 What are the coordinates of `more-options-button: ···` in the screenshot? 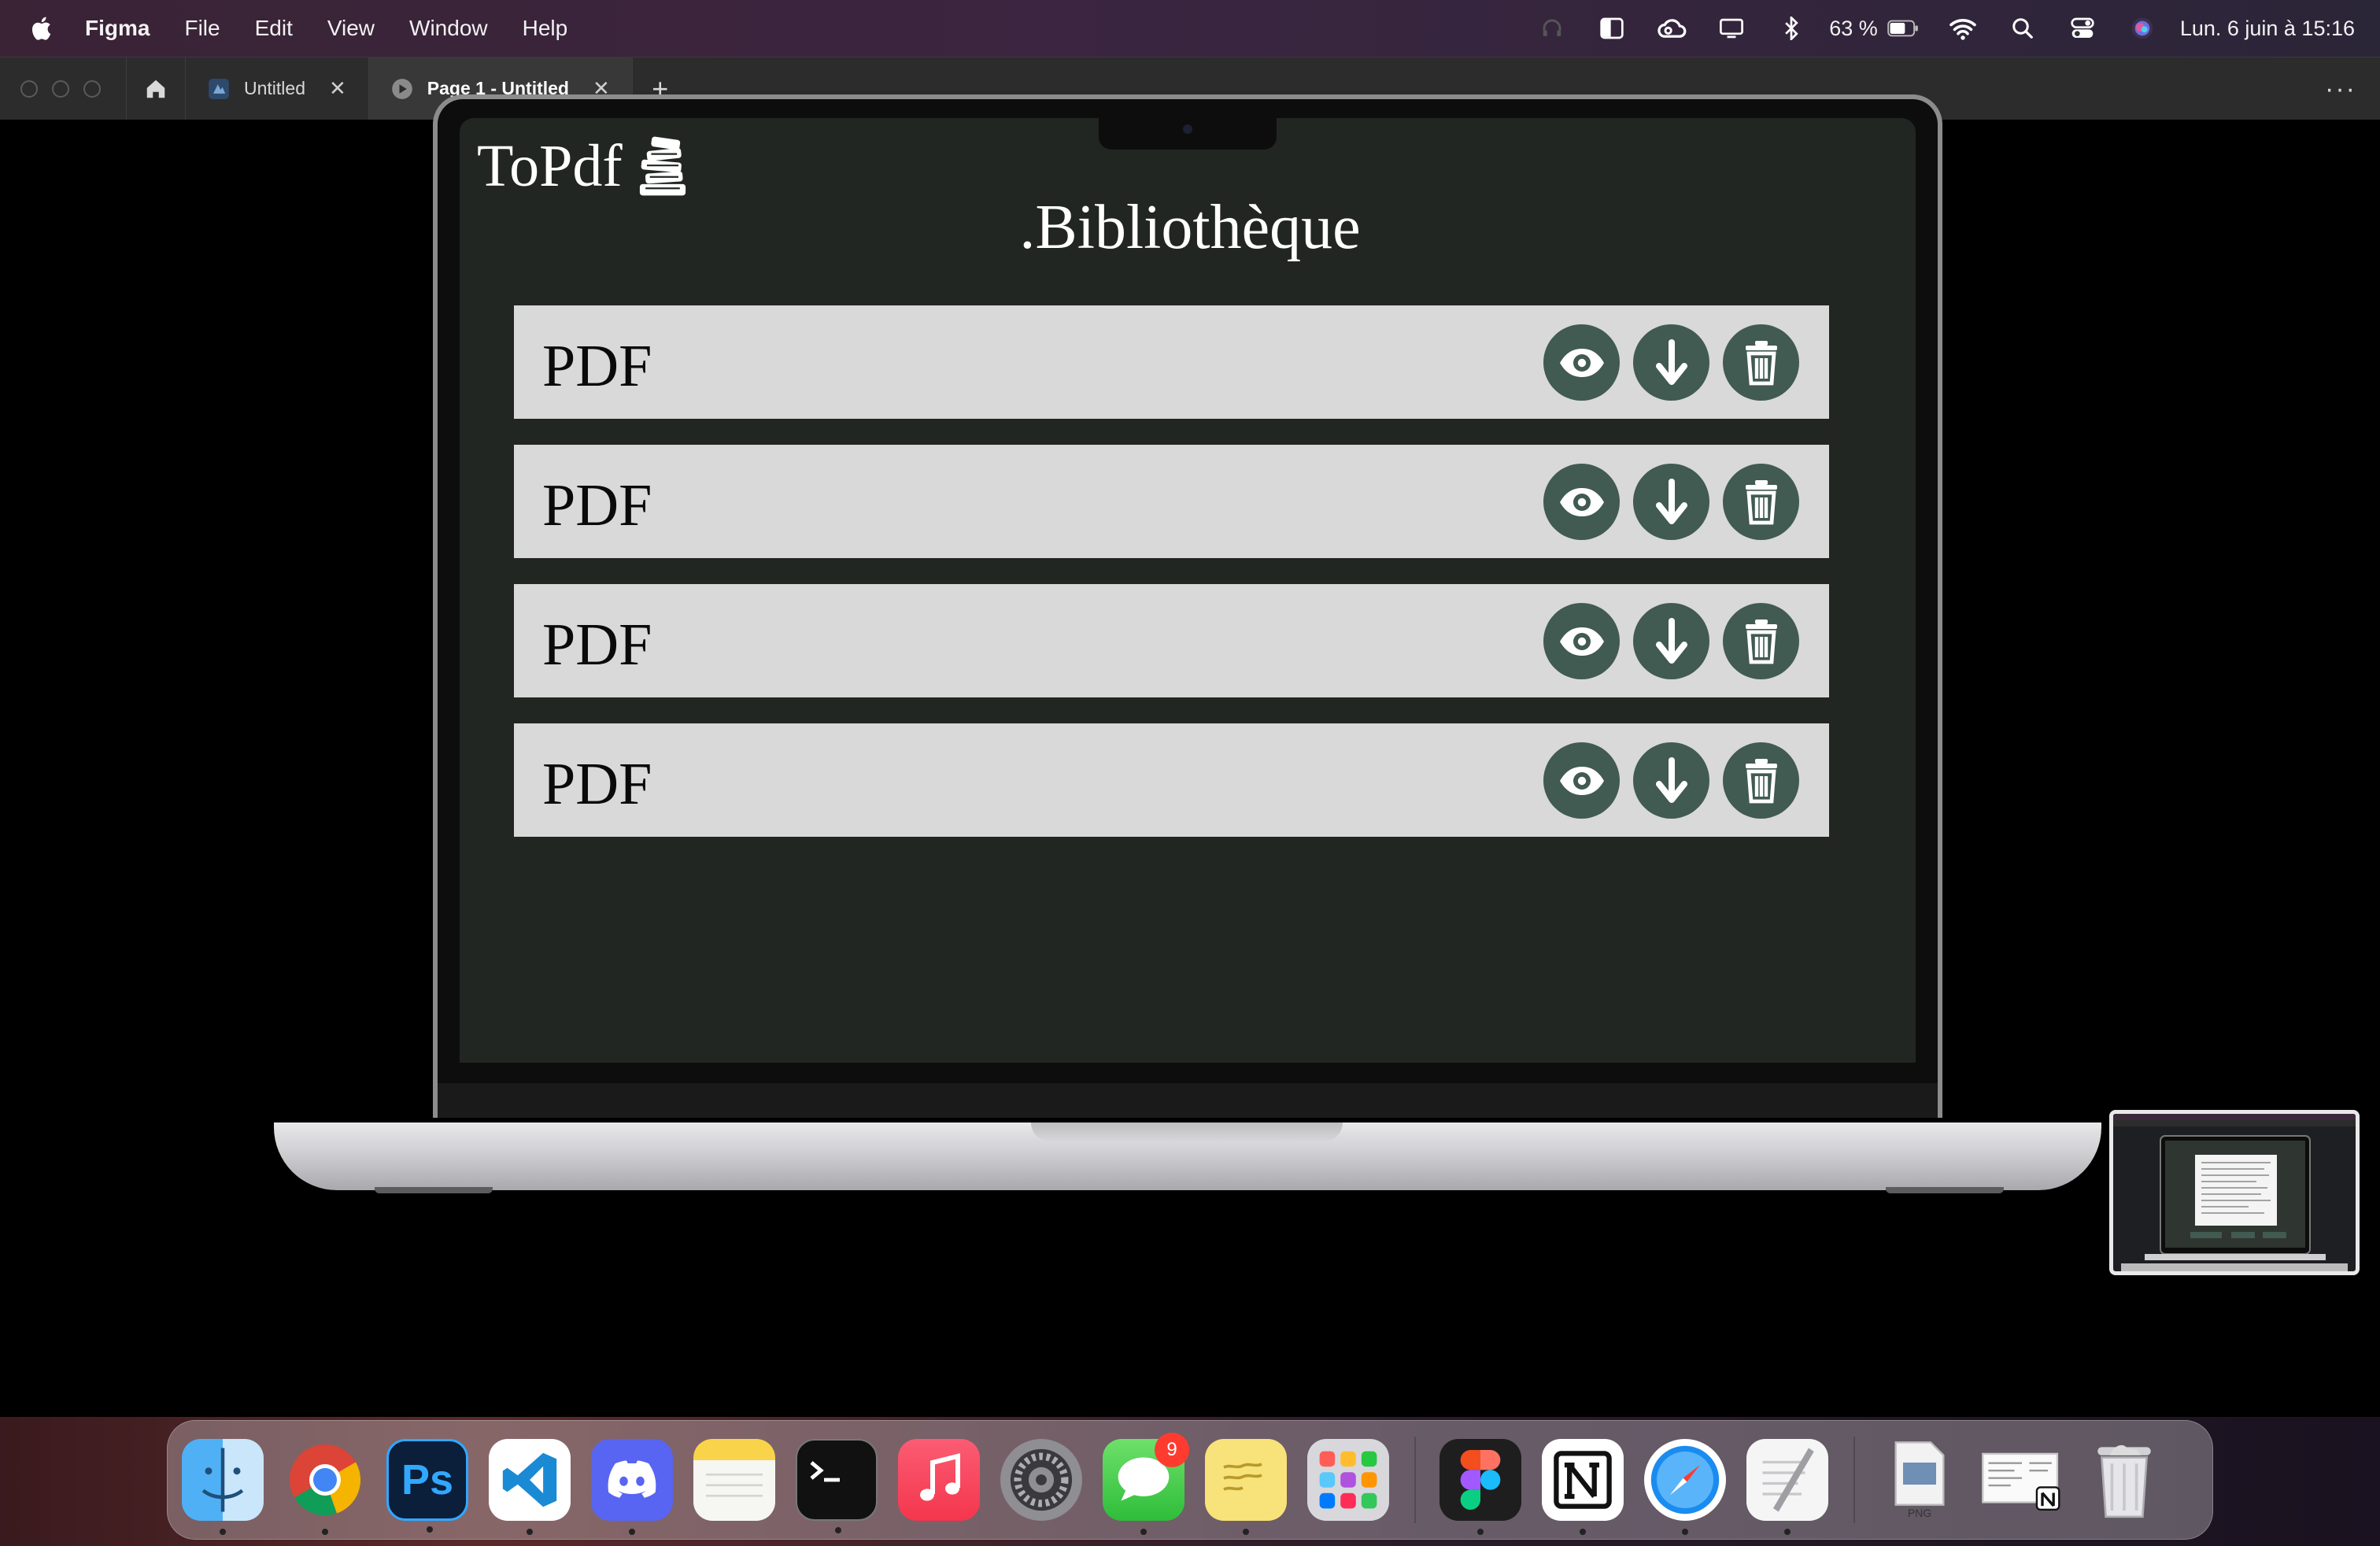 It's located at (2340, 88).